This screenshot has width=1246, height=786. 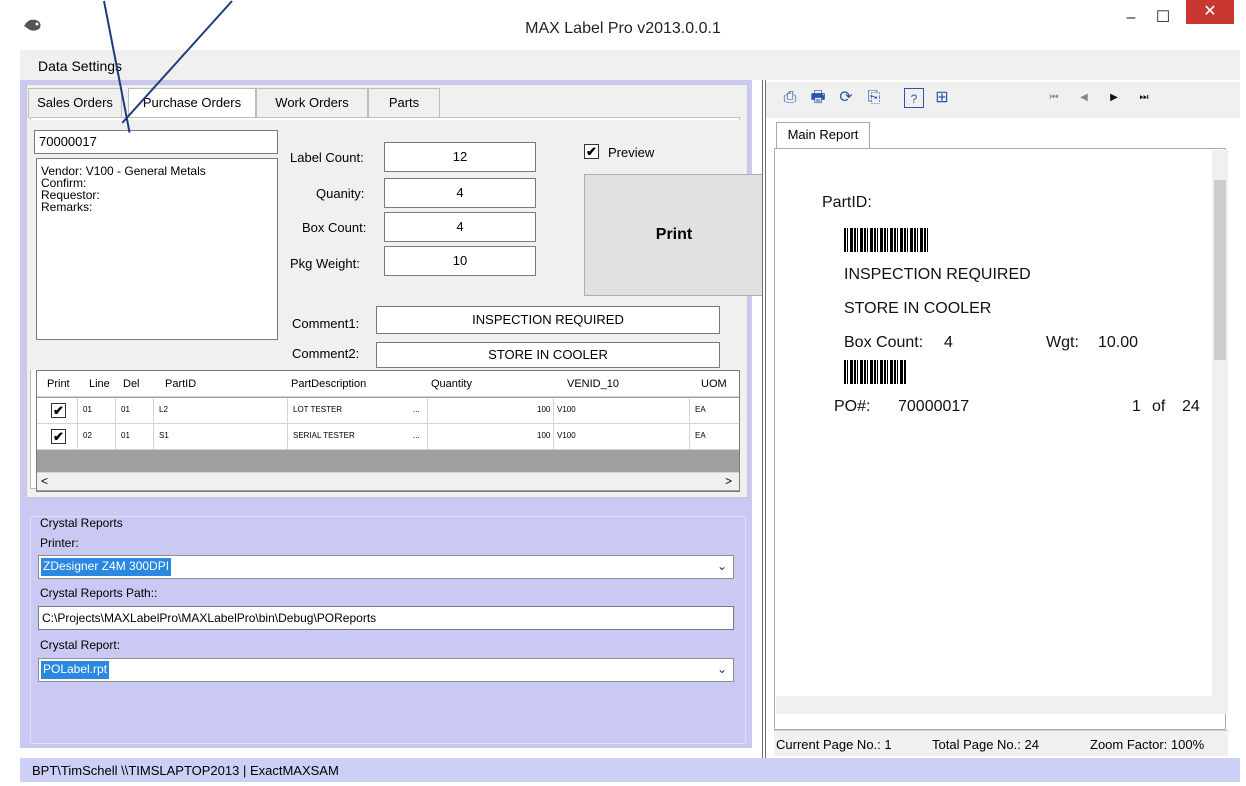 I want to click on quantity-label: Quanity:, so click(x=340, y=193).